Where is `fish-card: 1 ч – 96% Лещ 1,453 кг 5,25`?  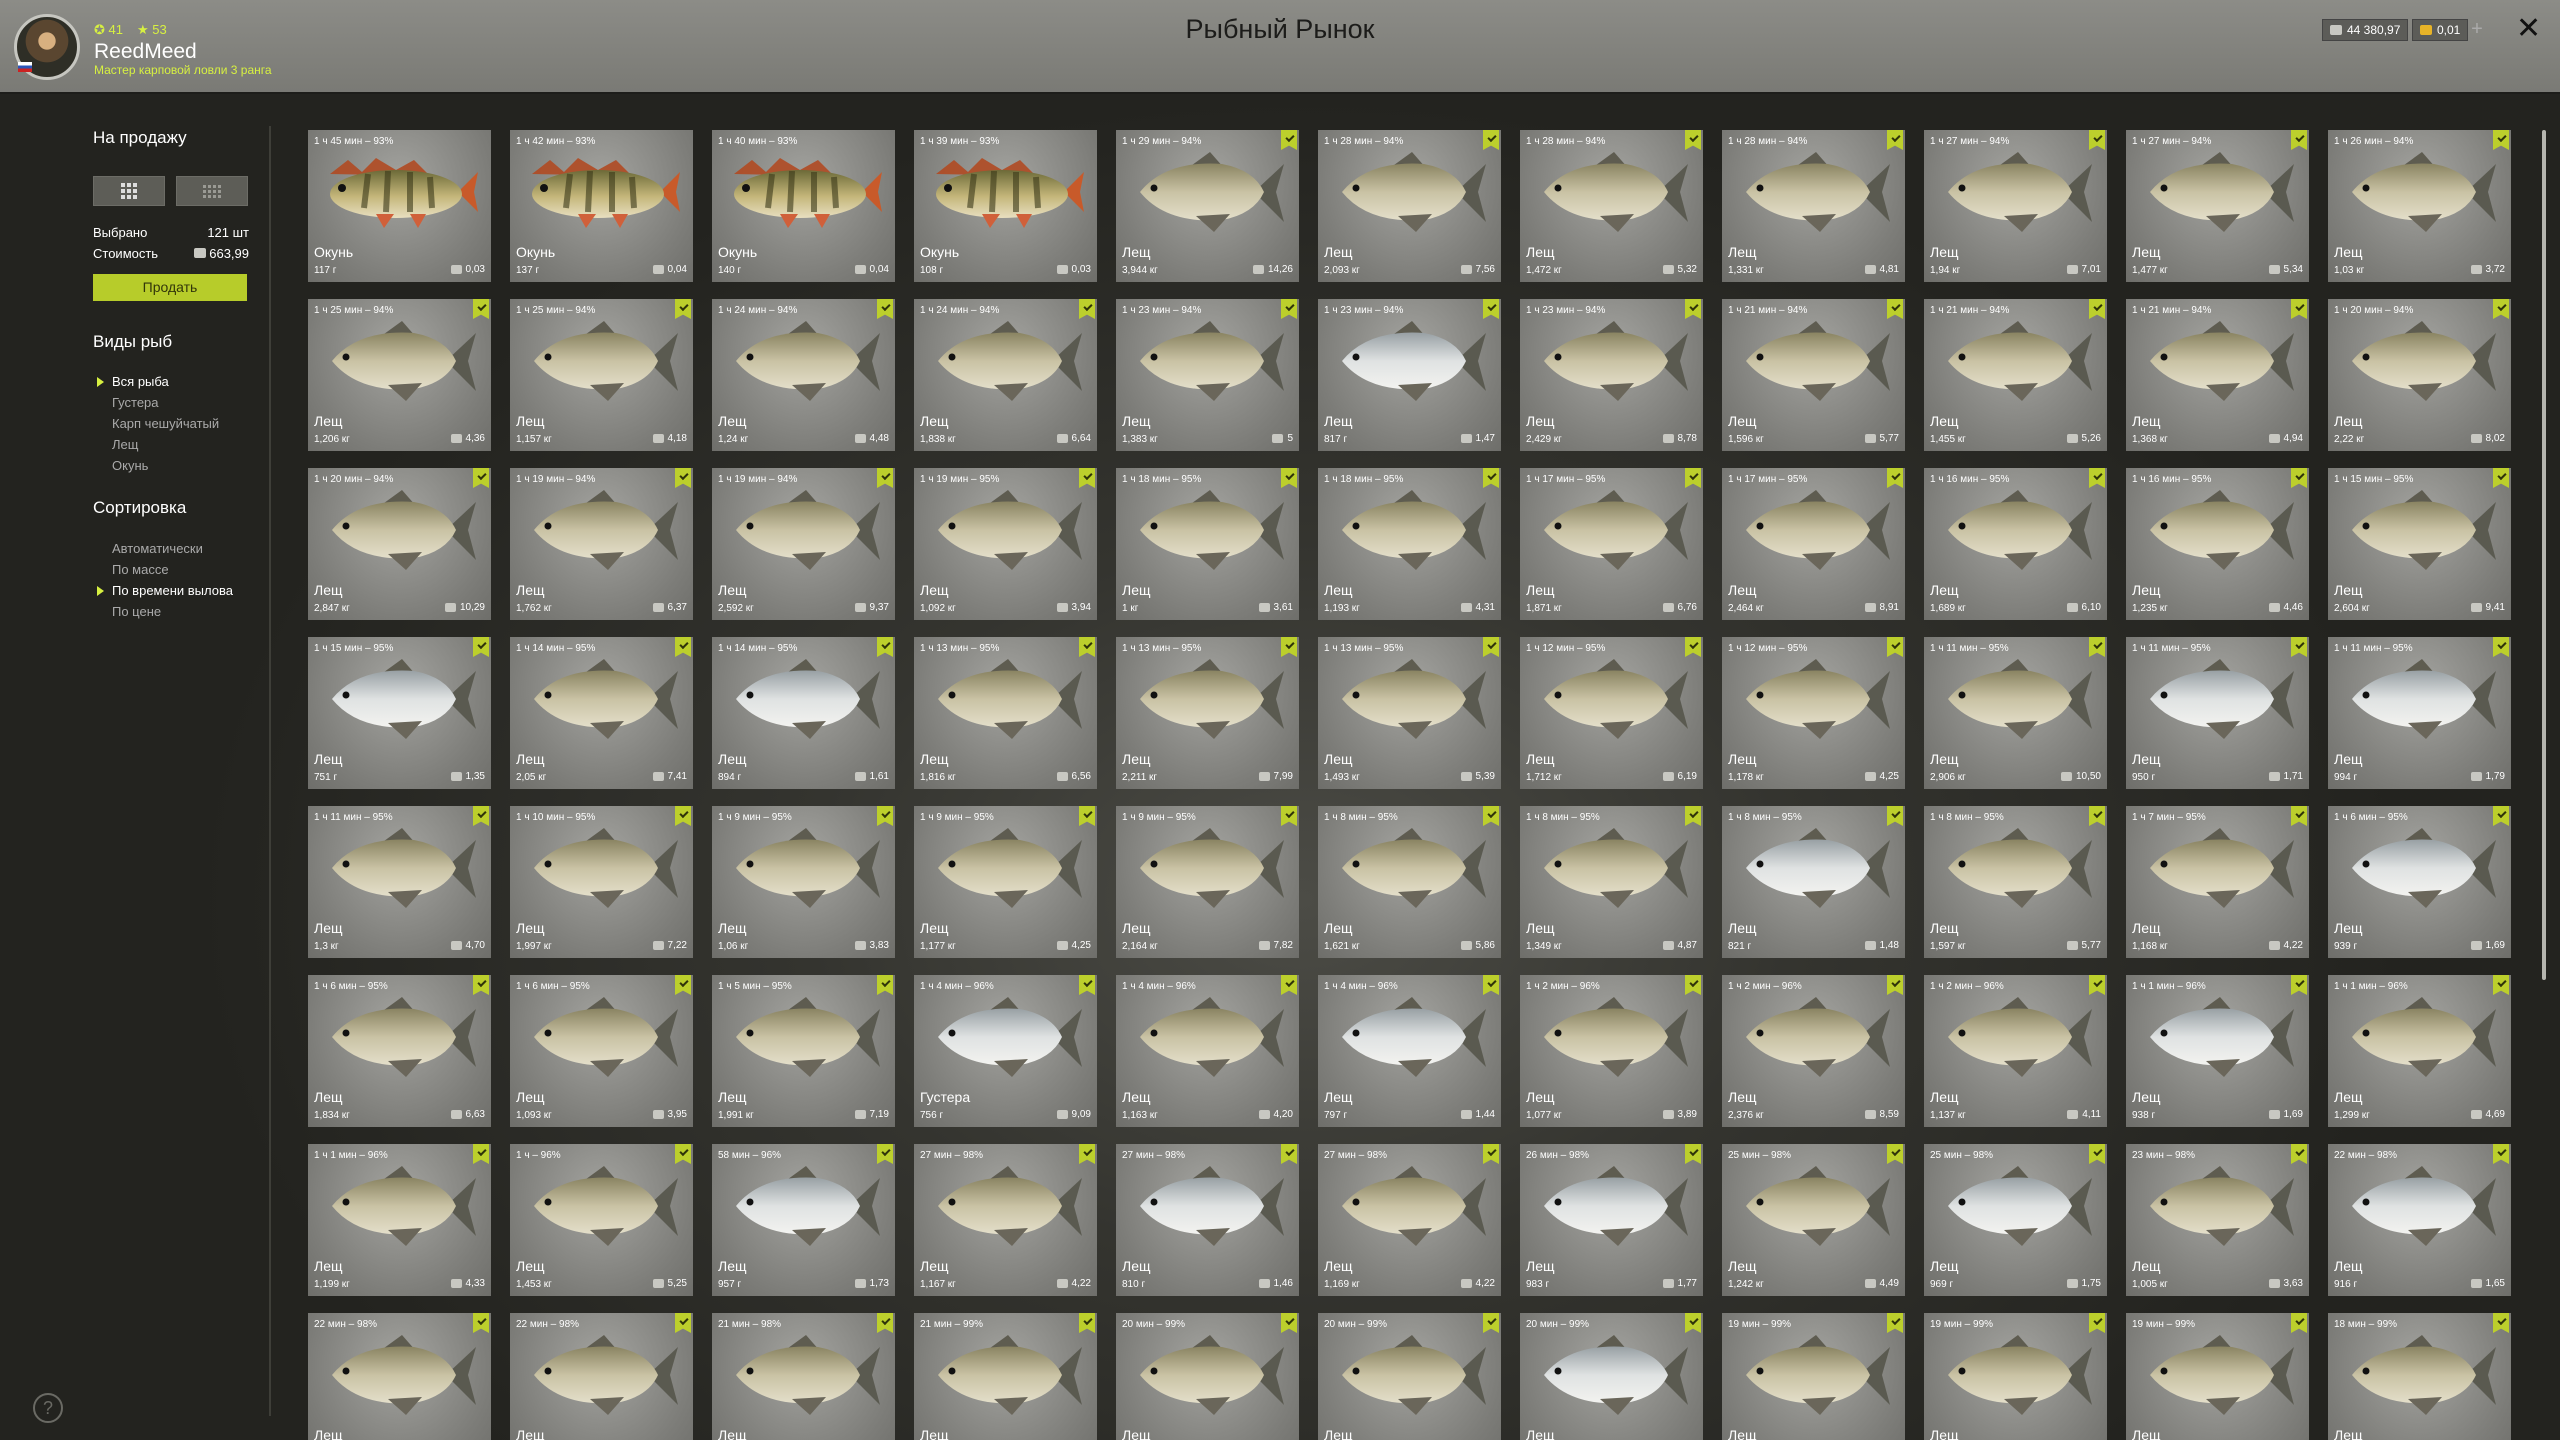 fish-card: 1 ч – 96% Лещ 1,453 кг 5,25 is located at coordinates (601, 1220).